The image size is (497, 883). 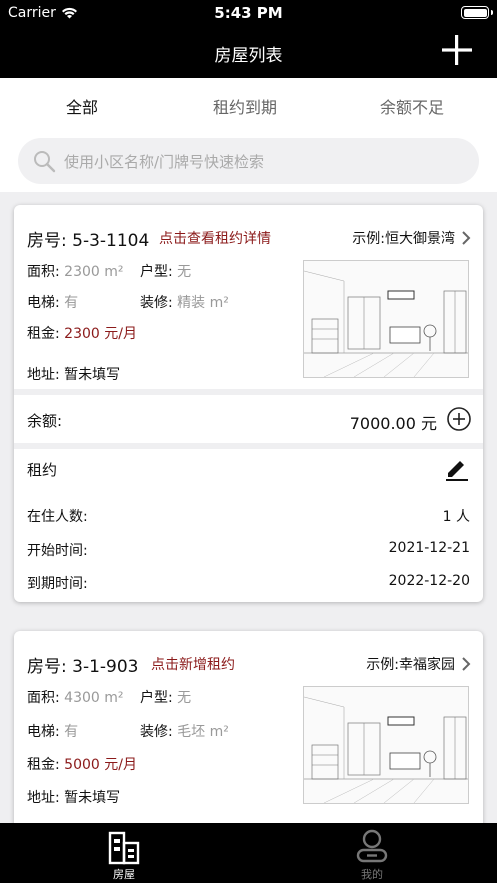 I want to click on community-name: 示例:幸福家园, so click(x=410, y=665).